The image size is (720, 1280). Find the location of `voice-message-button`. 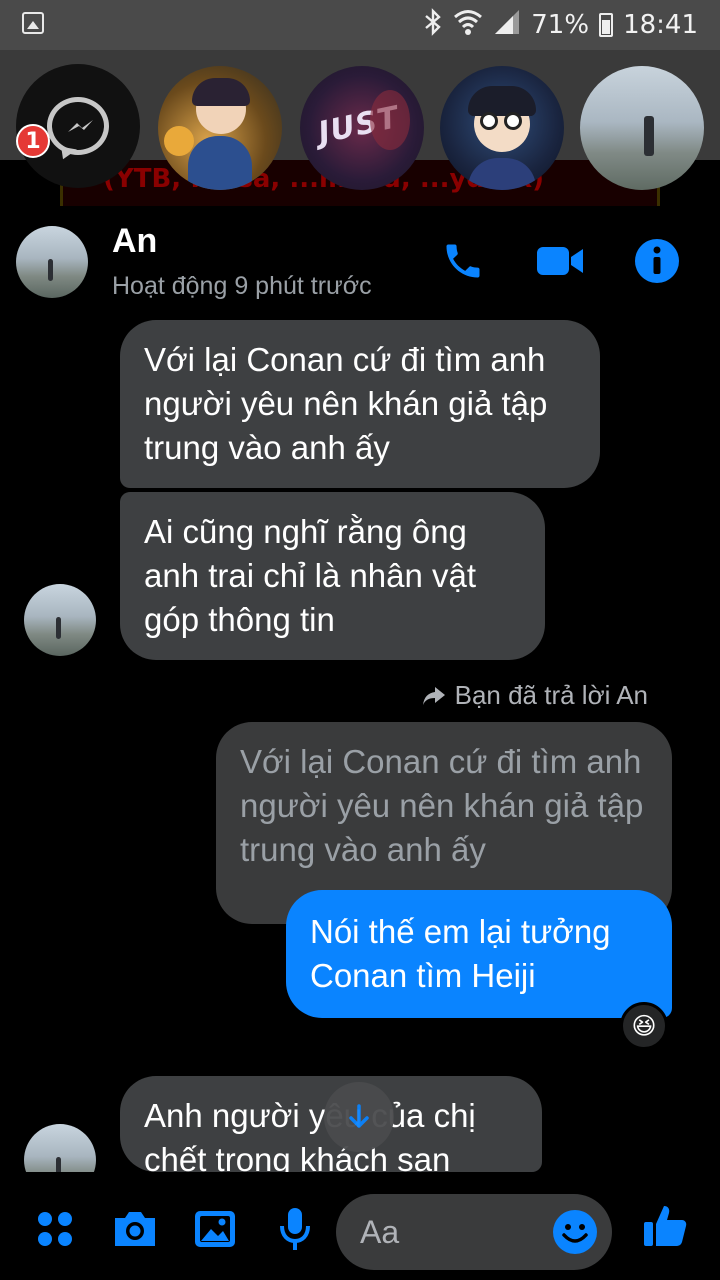

voice-message-button is located at coordinates (295, 1229).